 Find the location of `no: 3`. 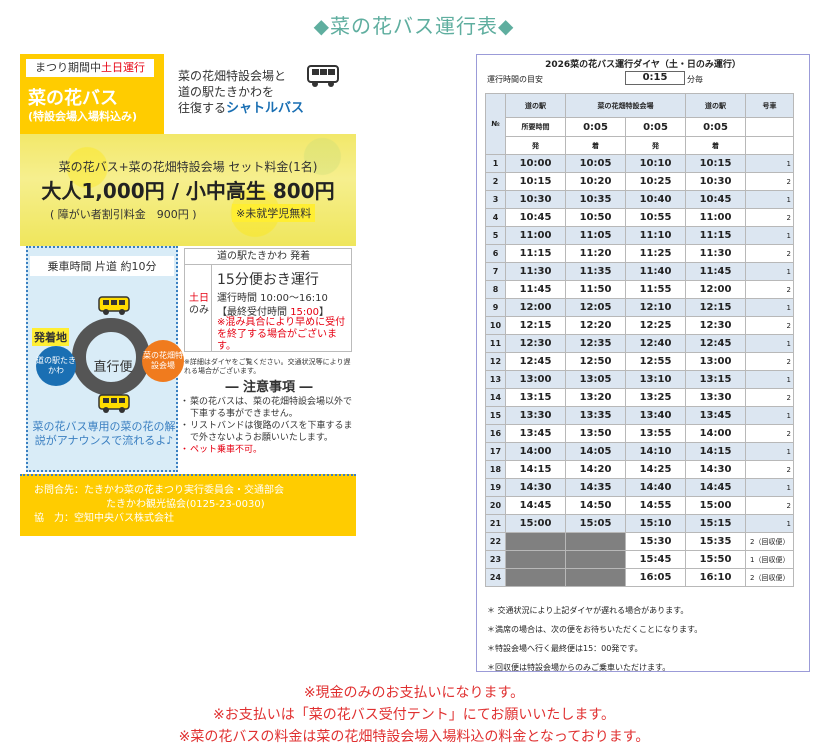

no: 3 is located at coordinates (495, 199).